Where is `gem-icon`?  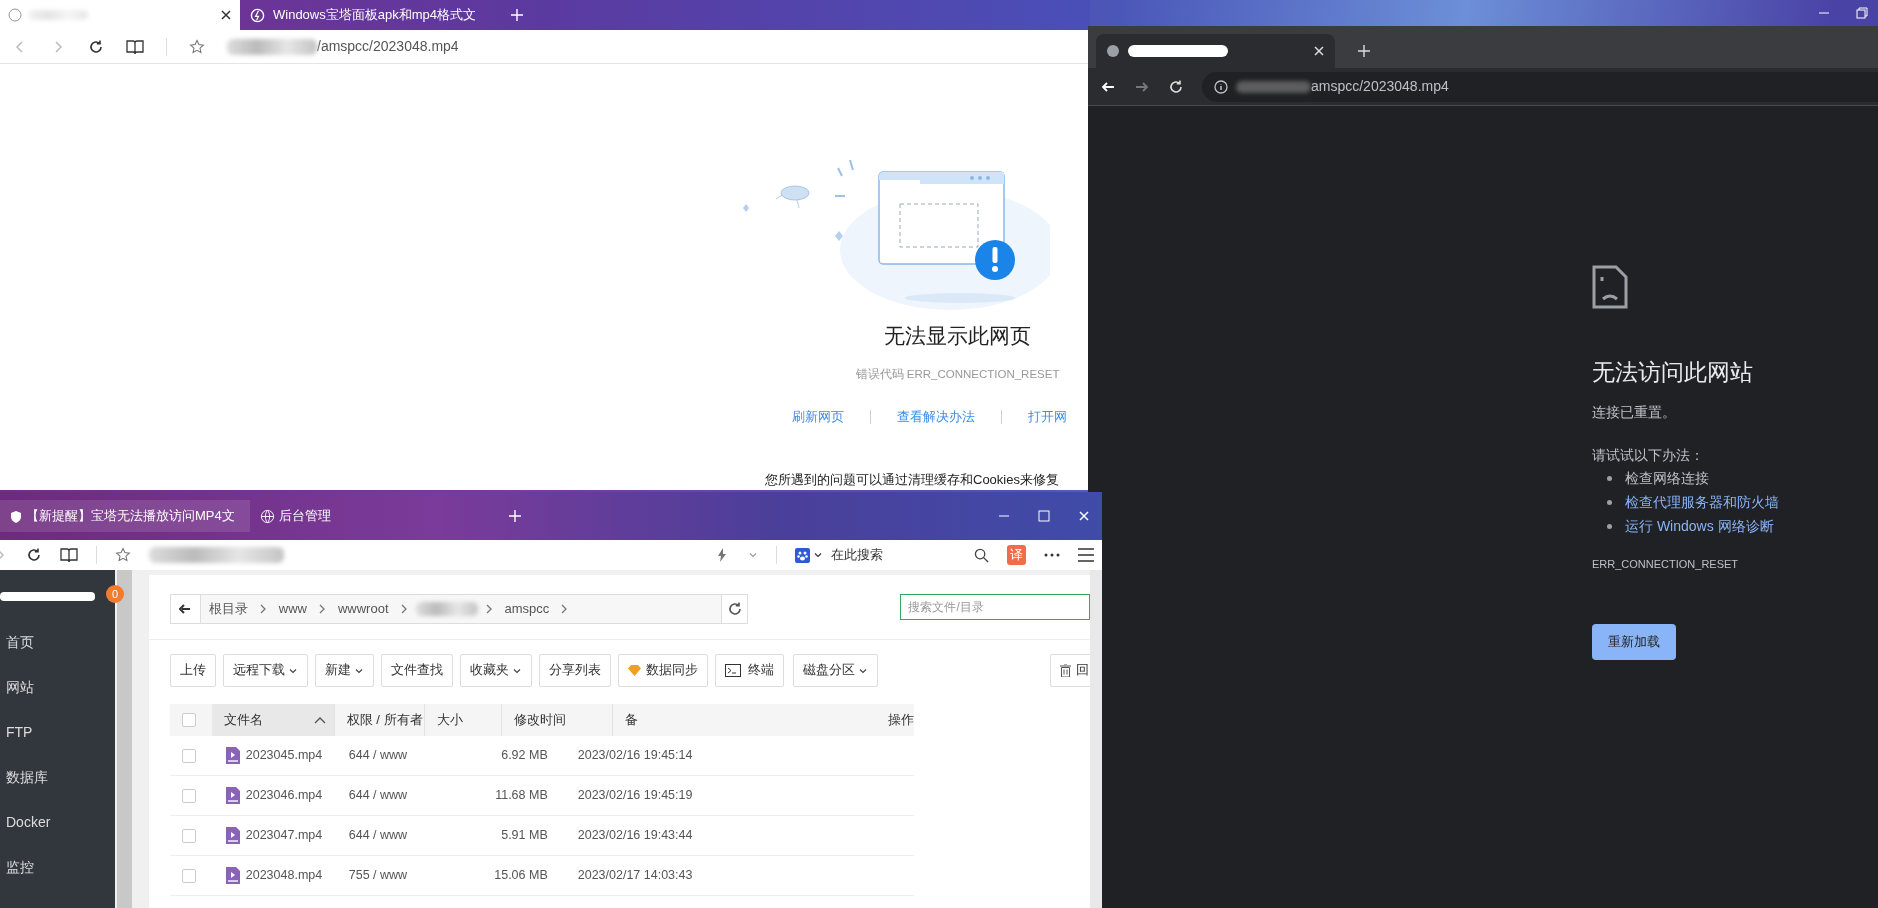 gem-icon is located at coordinates (634, 670).